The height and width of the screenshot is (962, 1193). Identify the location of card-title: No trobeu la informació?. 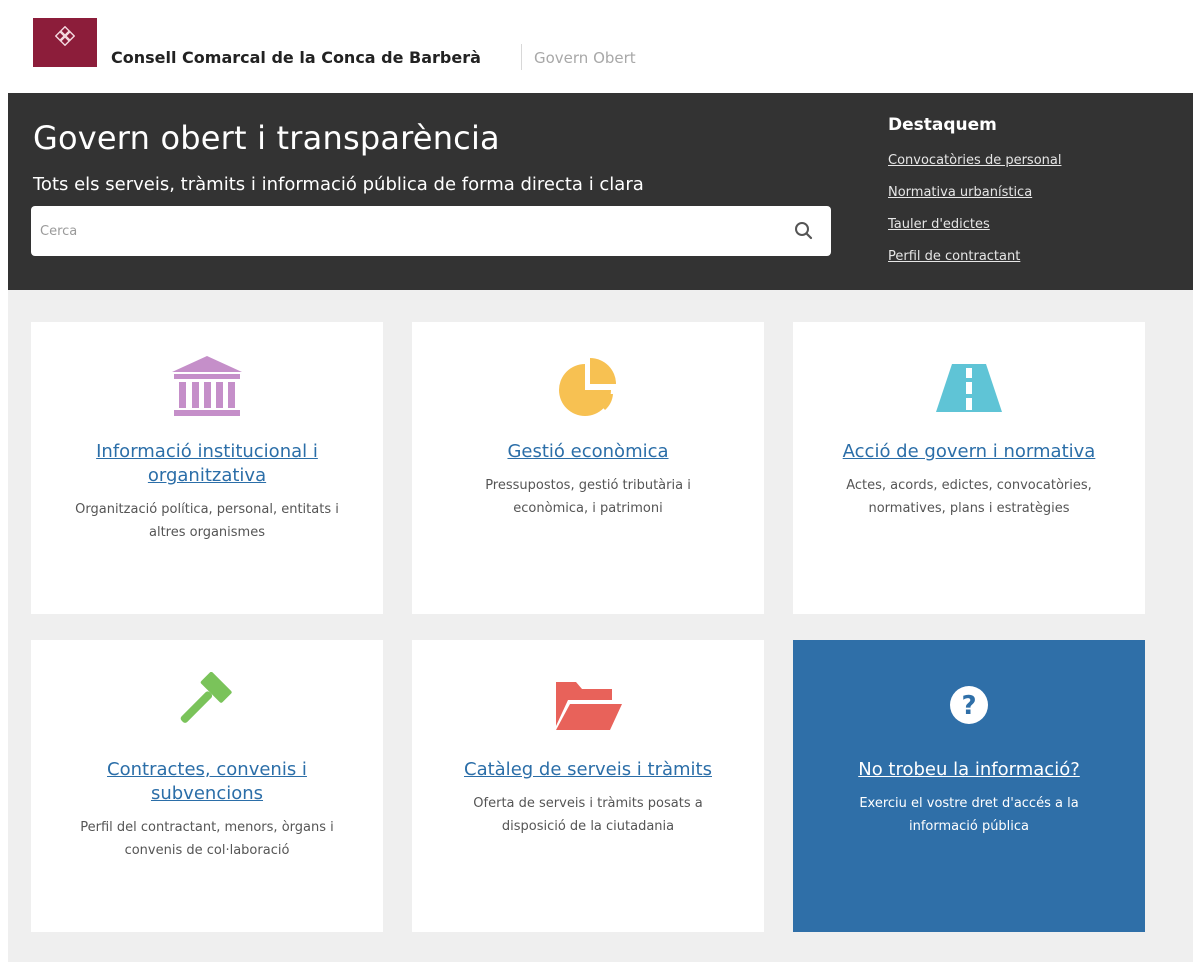
(969, 770).